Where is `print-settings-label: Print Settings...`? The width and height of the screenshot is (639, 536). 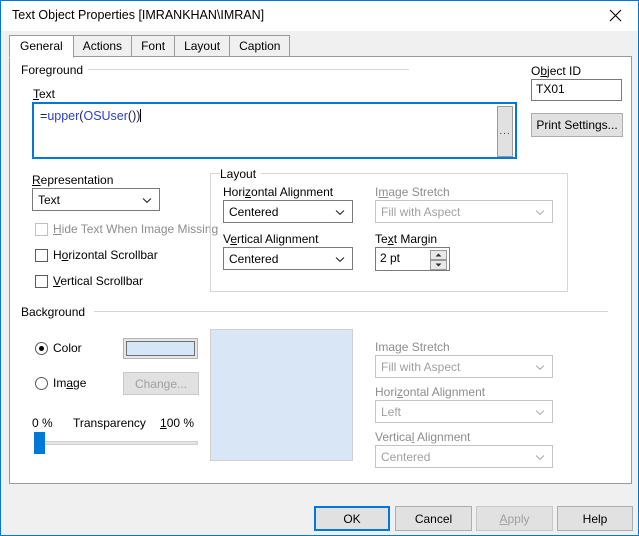
print-settings-label: Print Settings... is located at coordinates (577, 125).